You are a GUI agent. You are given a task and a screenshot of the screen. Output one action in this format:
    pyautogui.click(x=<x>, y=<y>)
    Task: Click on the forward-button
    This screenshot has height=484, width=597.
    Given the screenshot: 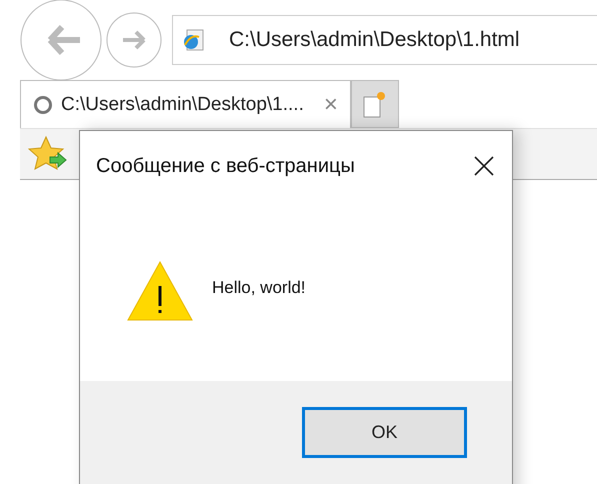 What is the action you would take?
    pyautogui.click(x=134, y=40)
    